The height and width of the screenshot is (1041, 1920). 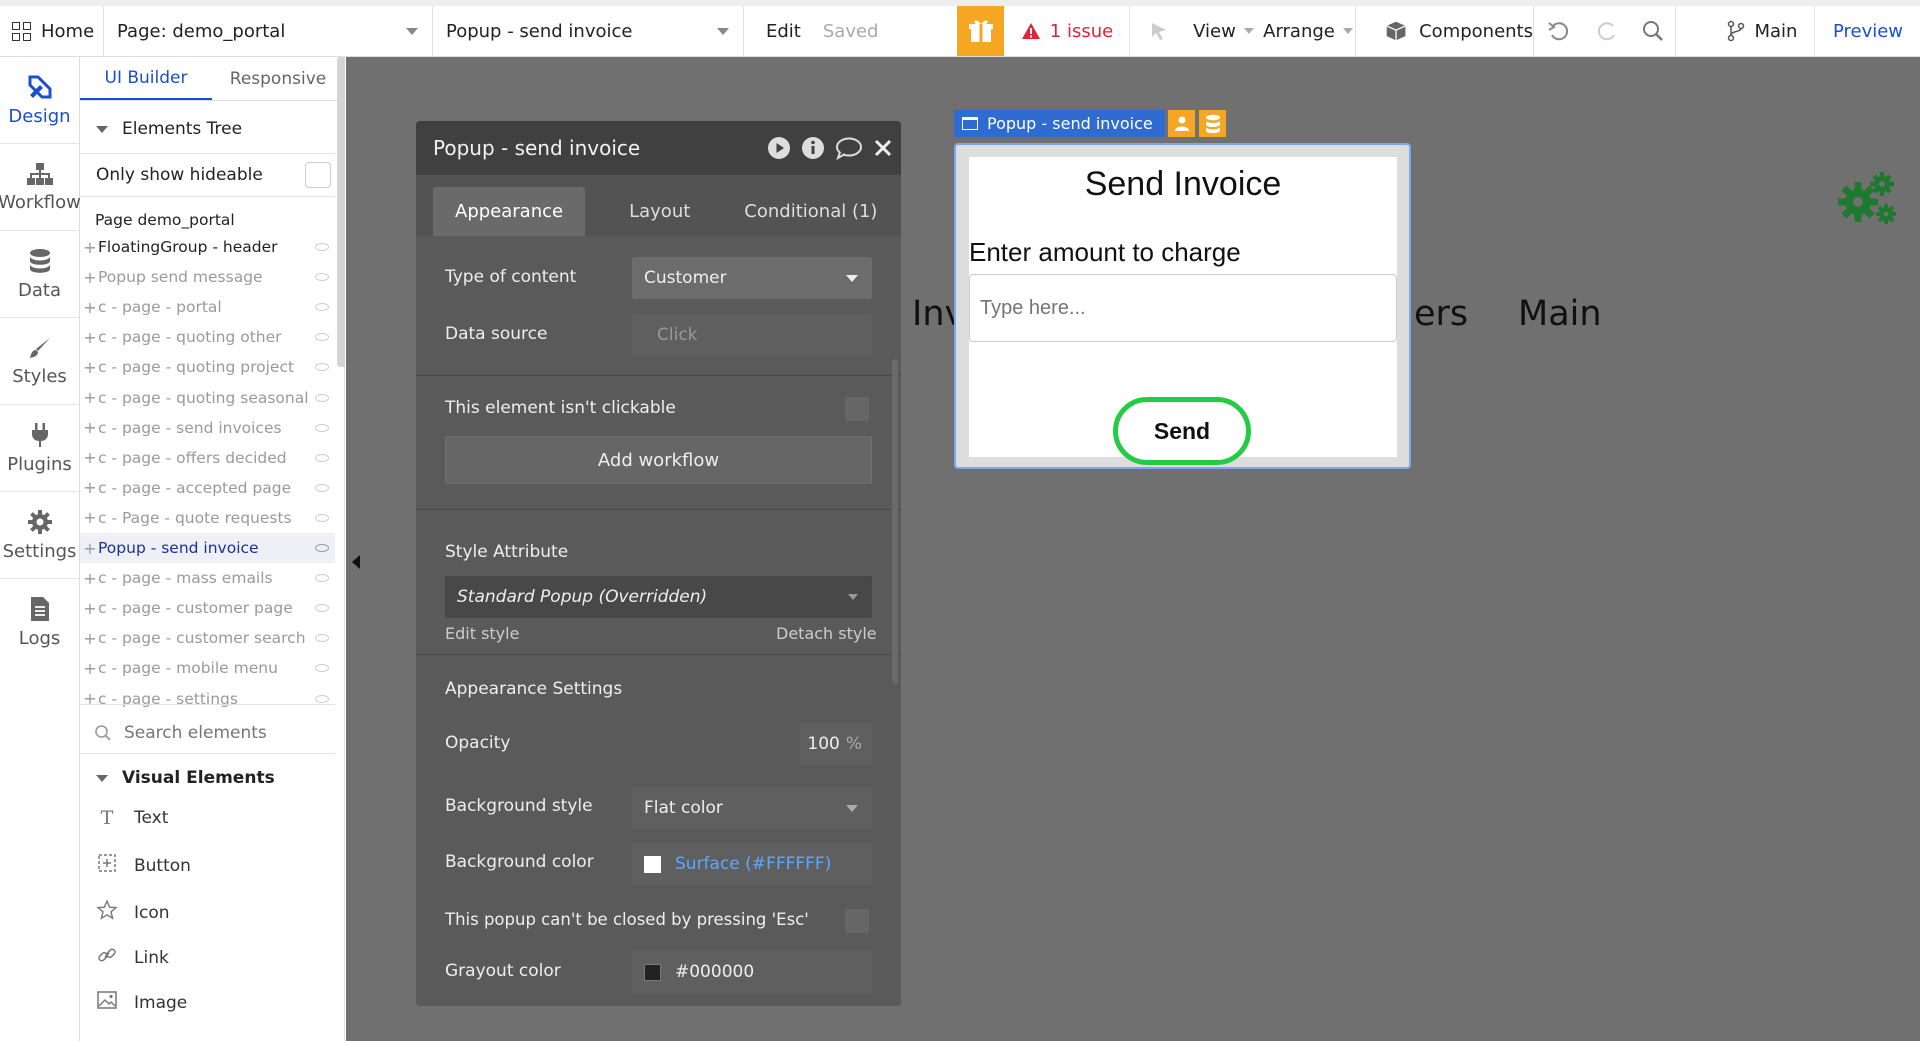 What do you see at coordinates (39, 535) in the screenshot?
I see `nav-settings: Settings` at bounding box center [39, 535].